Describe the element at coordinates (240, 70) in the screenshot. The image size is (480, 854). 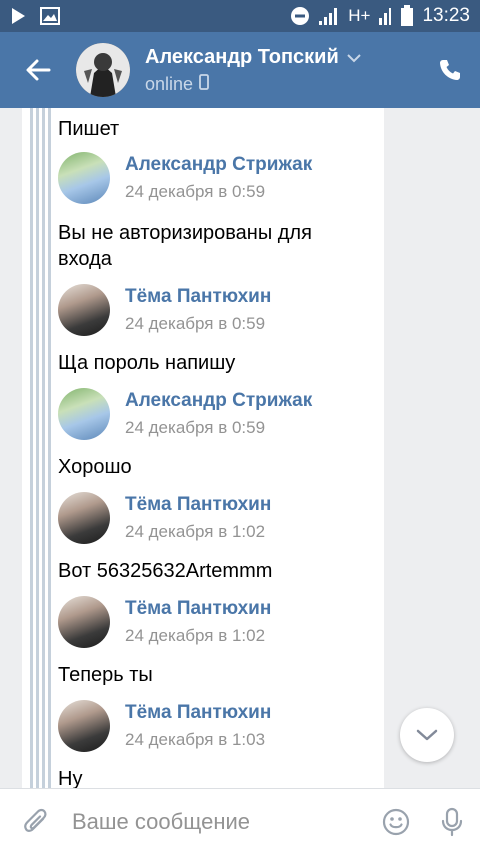
I see `chat-header: Александр Топский online` at that location.